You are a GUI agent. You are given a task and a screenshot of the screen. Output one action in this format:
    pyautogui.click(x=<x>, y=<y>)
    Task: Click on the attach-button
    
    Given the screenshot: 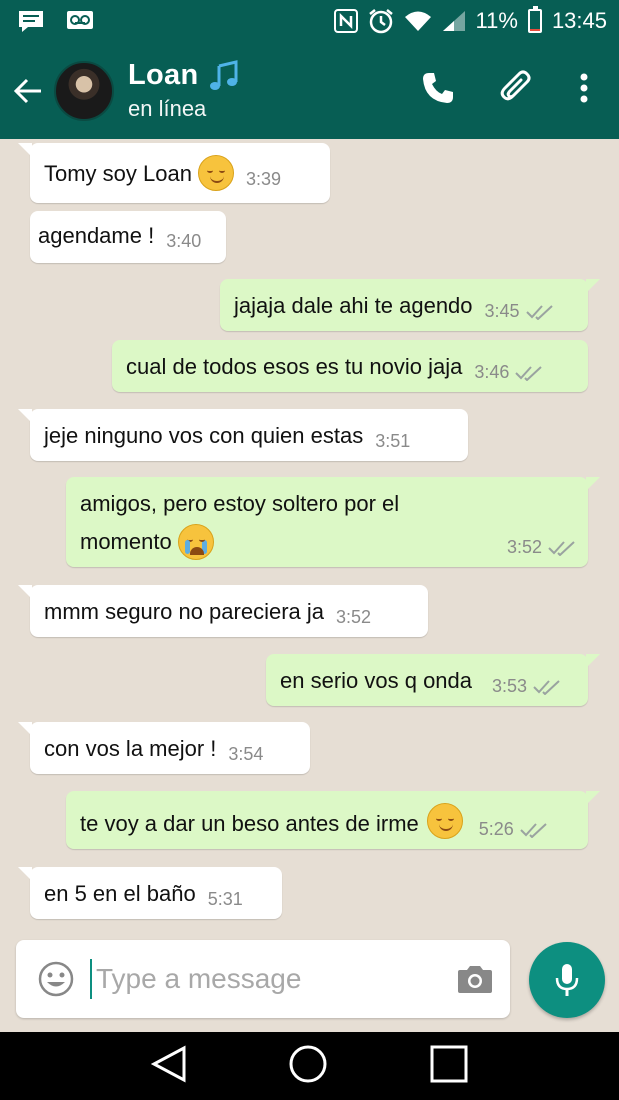 What is the action you would take?
    pyautogui.click(x=517, y=90)
    